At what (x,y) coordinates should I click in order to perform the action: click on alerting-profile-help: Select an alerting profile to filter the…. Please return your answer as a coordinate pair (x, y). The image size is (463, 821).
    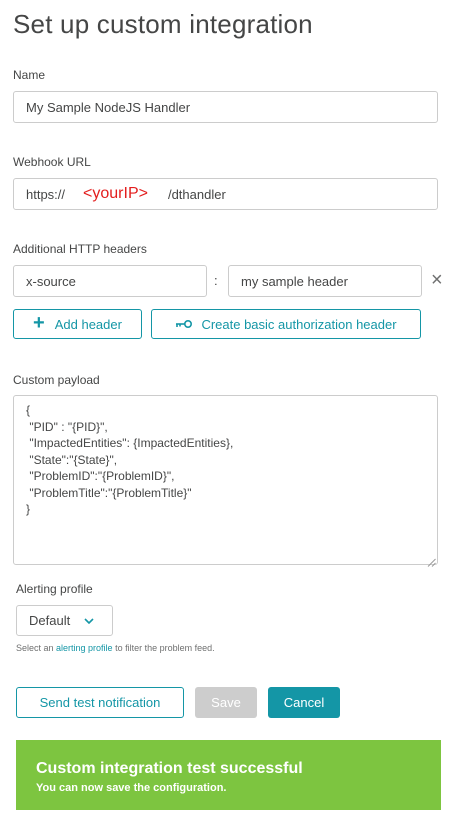
    Looking at the image, I should click on (115, 648).